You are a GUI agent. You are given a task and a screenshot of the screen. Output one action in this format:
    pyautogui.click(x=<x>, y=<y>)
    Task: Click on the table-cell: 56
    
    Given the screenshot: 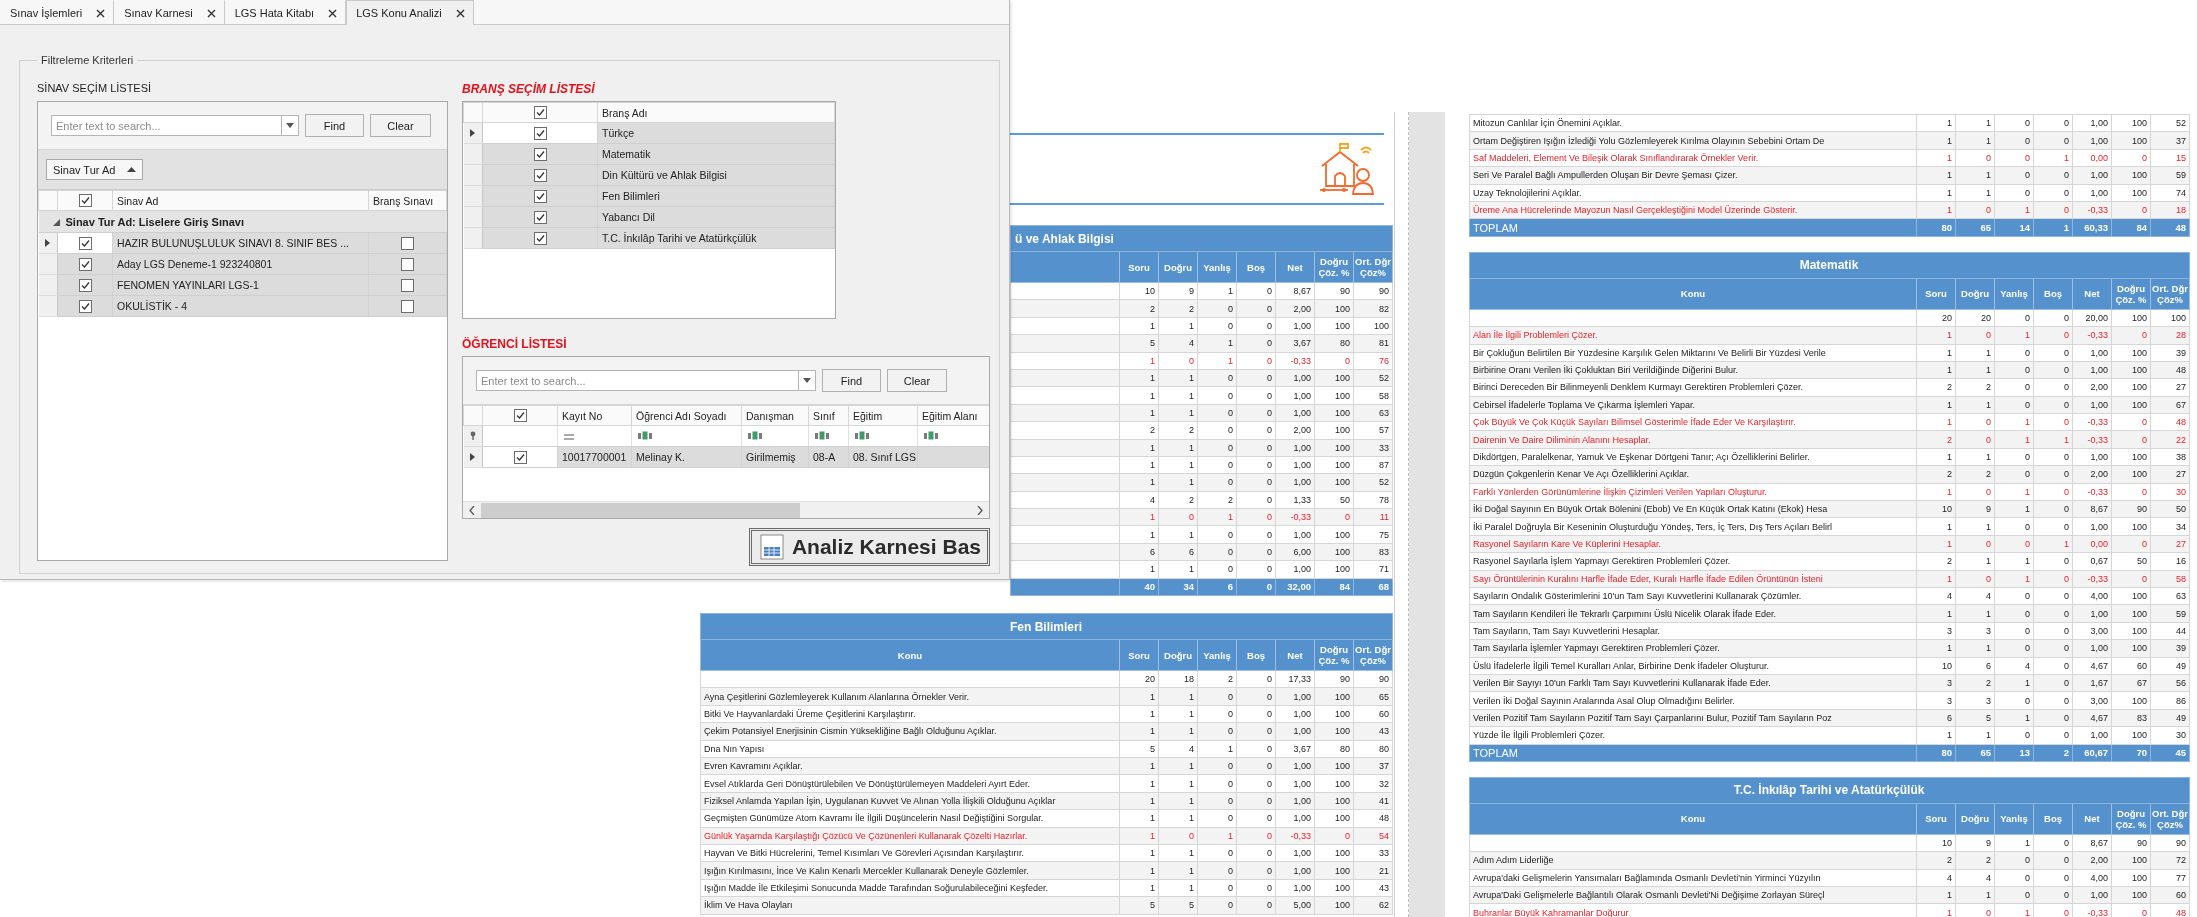 What is the action you would take?
    pyautogui.click(x=2170, y=683)
    